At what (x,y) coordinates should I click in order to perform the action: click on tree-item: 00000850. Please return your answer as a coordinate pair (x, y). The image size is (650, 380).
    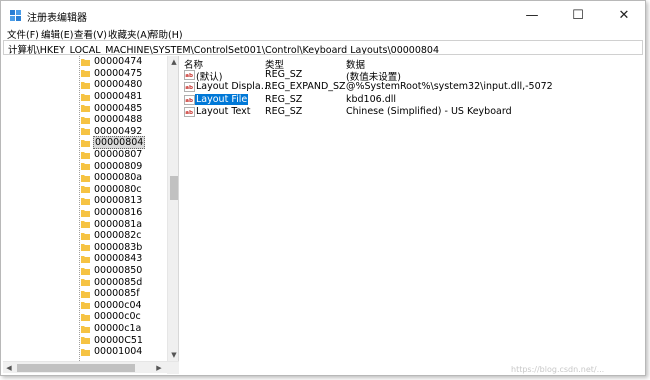
    Looking at the image, I should click on (112, 271).